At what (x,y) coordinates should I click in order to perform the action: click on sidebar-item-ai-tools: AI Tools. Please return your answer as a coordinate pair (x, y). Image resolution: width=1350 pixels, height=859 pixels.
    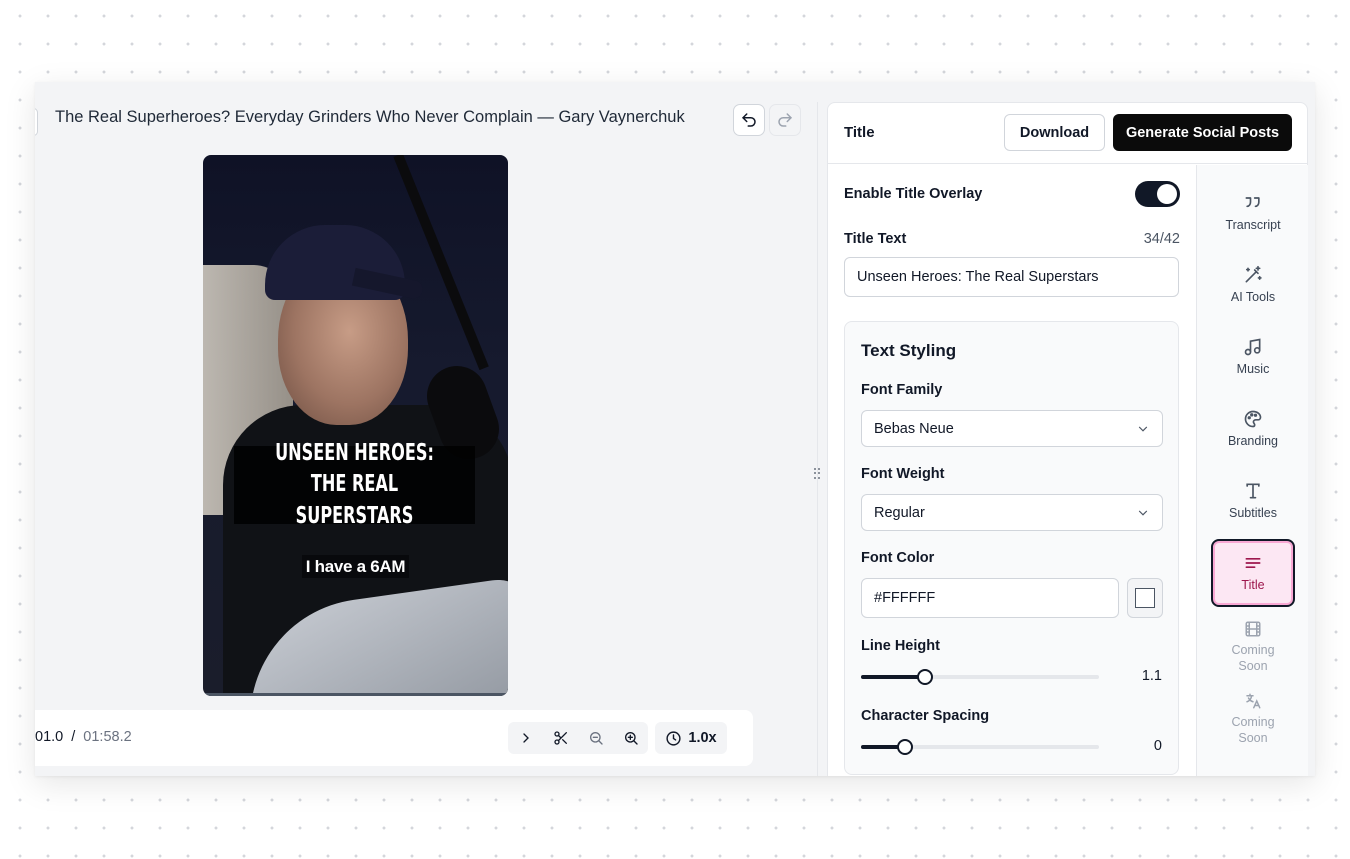
    Looking at the image, I should click on (1253, 285).